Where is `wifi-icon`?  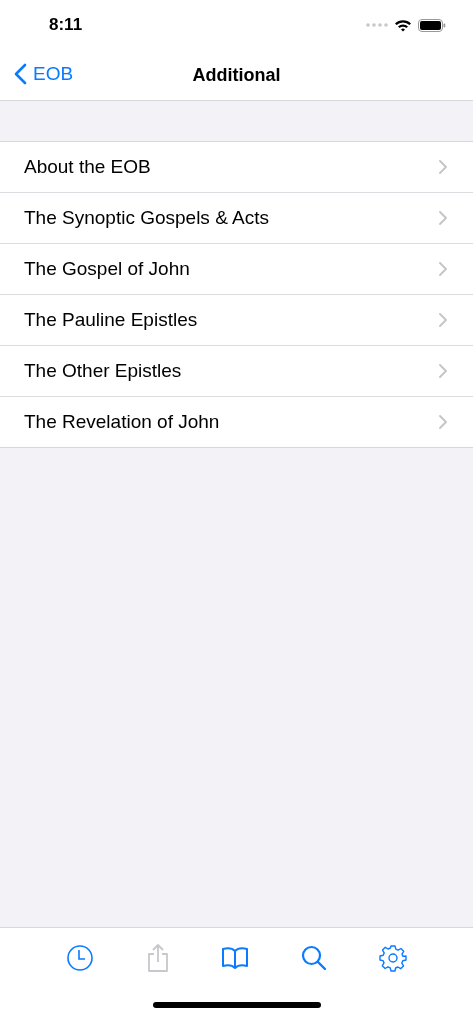 wifi-icon is located at coordinates (403, 25).